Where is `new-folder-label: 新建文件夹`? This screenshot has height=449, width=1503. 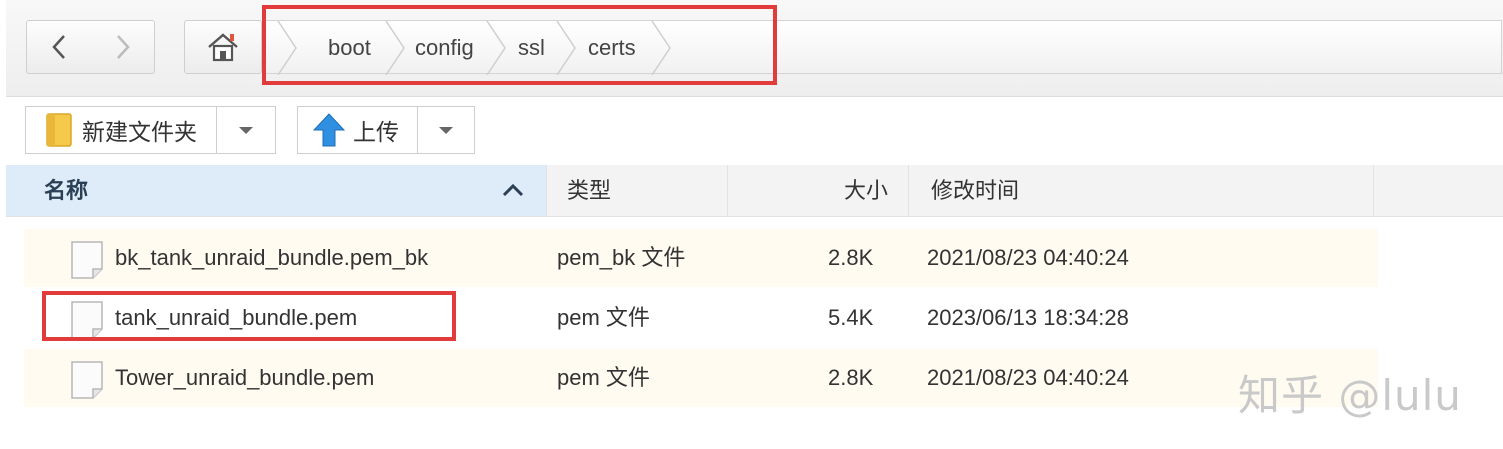
new-folder-label: 新建文件夹 is located at coordinates (139, 132).